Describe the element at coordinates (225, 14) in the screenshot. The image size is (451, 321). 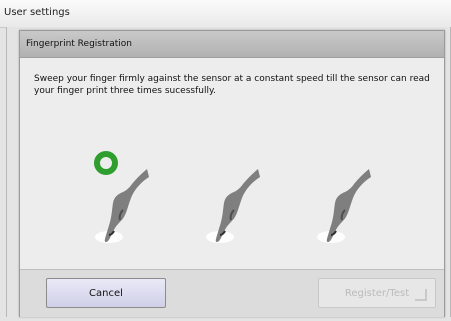
I see `window-titlebar: User settings` at that location.